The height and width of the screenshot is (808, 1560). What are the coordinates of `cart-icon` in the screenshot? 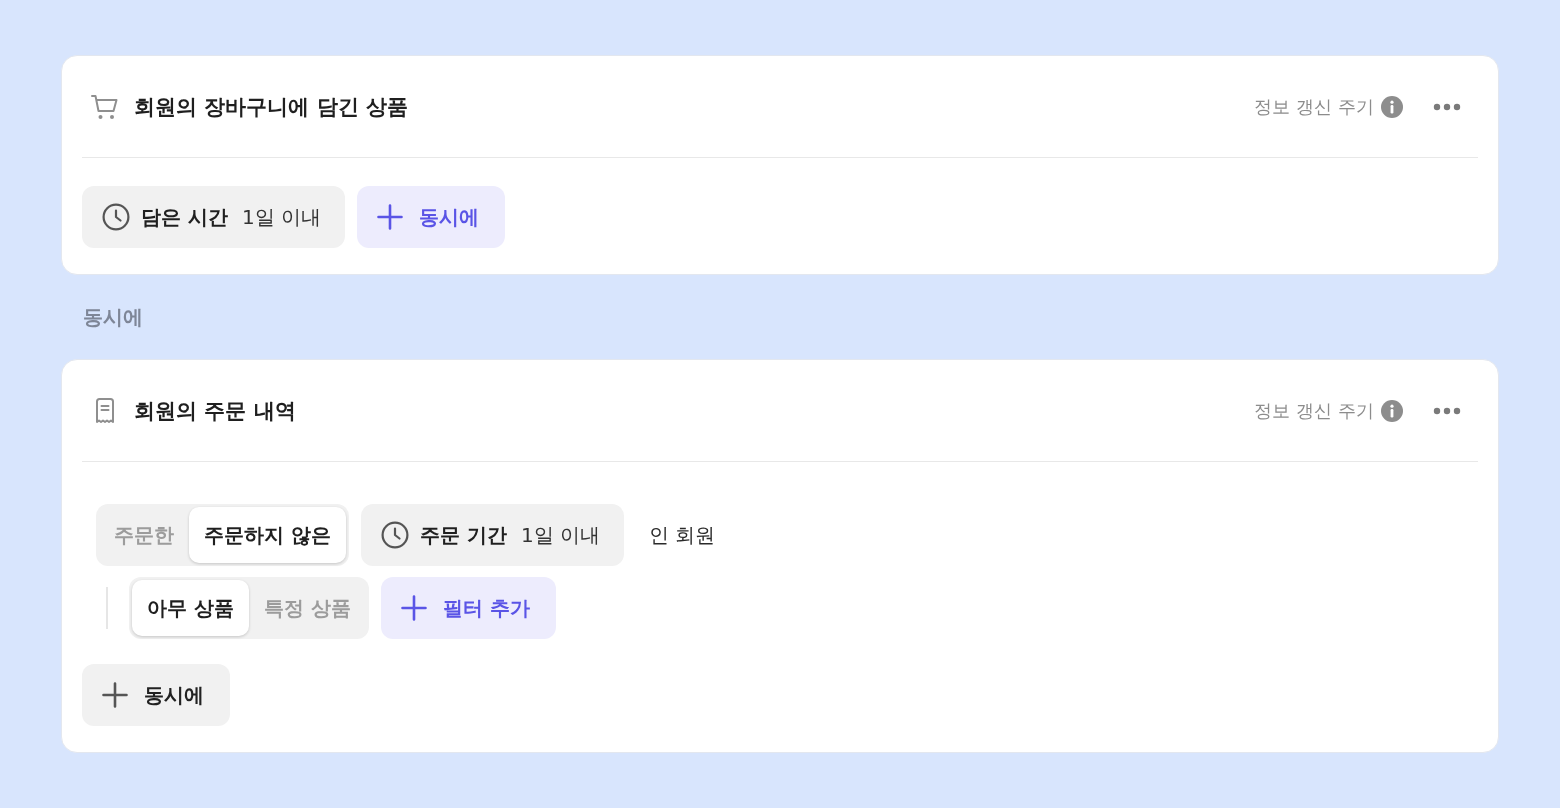 It's located at (105, 106).